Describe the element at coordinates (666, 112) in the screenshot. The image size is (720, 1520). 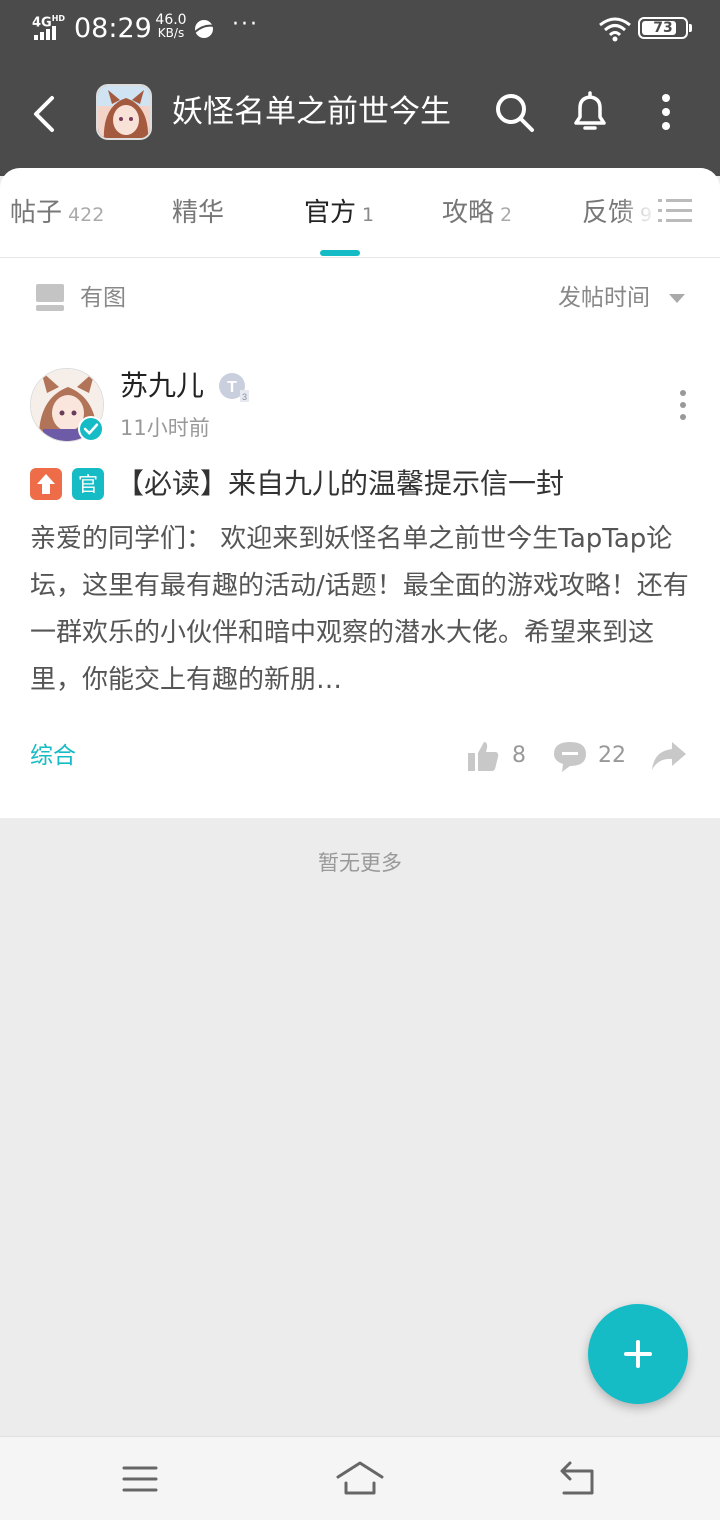
I see `more-vert-icon` at that location.